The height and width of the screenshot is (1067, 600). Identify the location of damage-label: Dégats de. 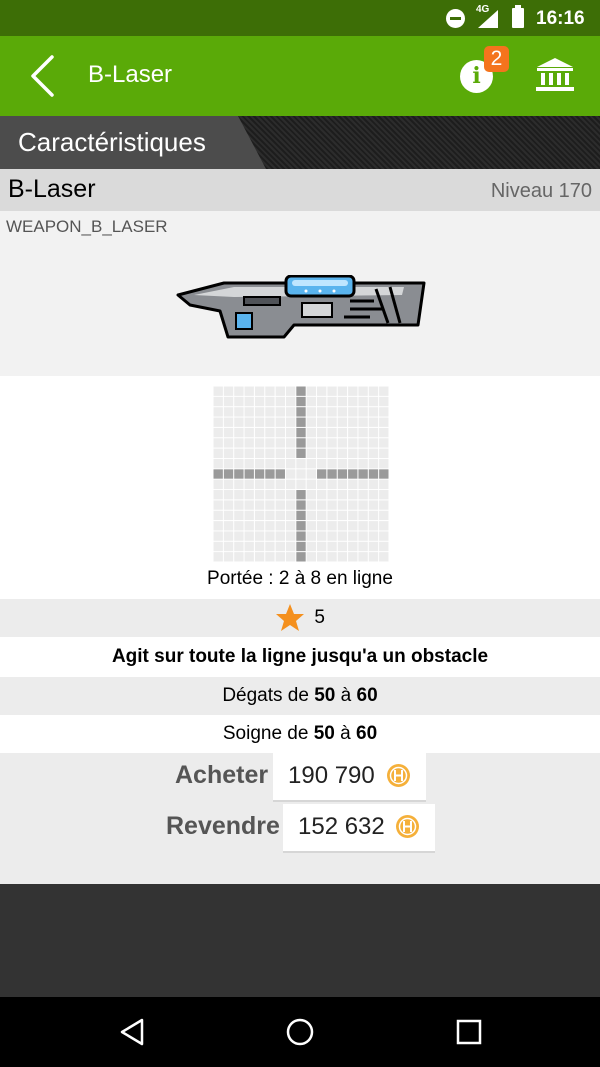
(265, 695).